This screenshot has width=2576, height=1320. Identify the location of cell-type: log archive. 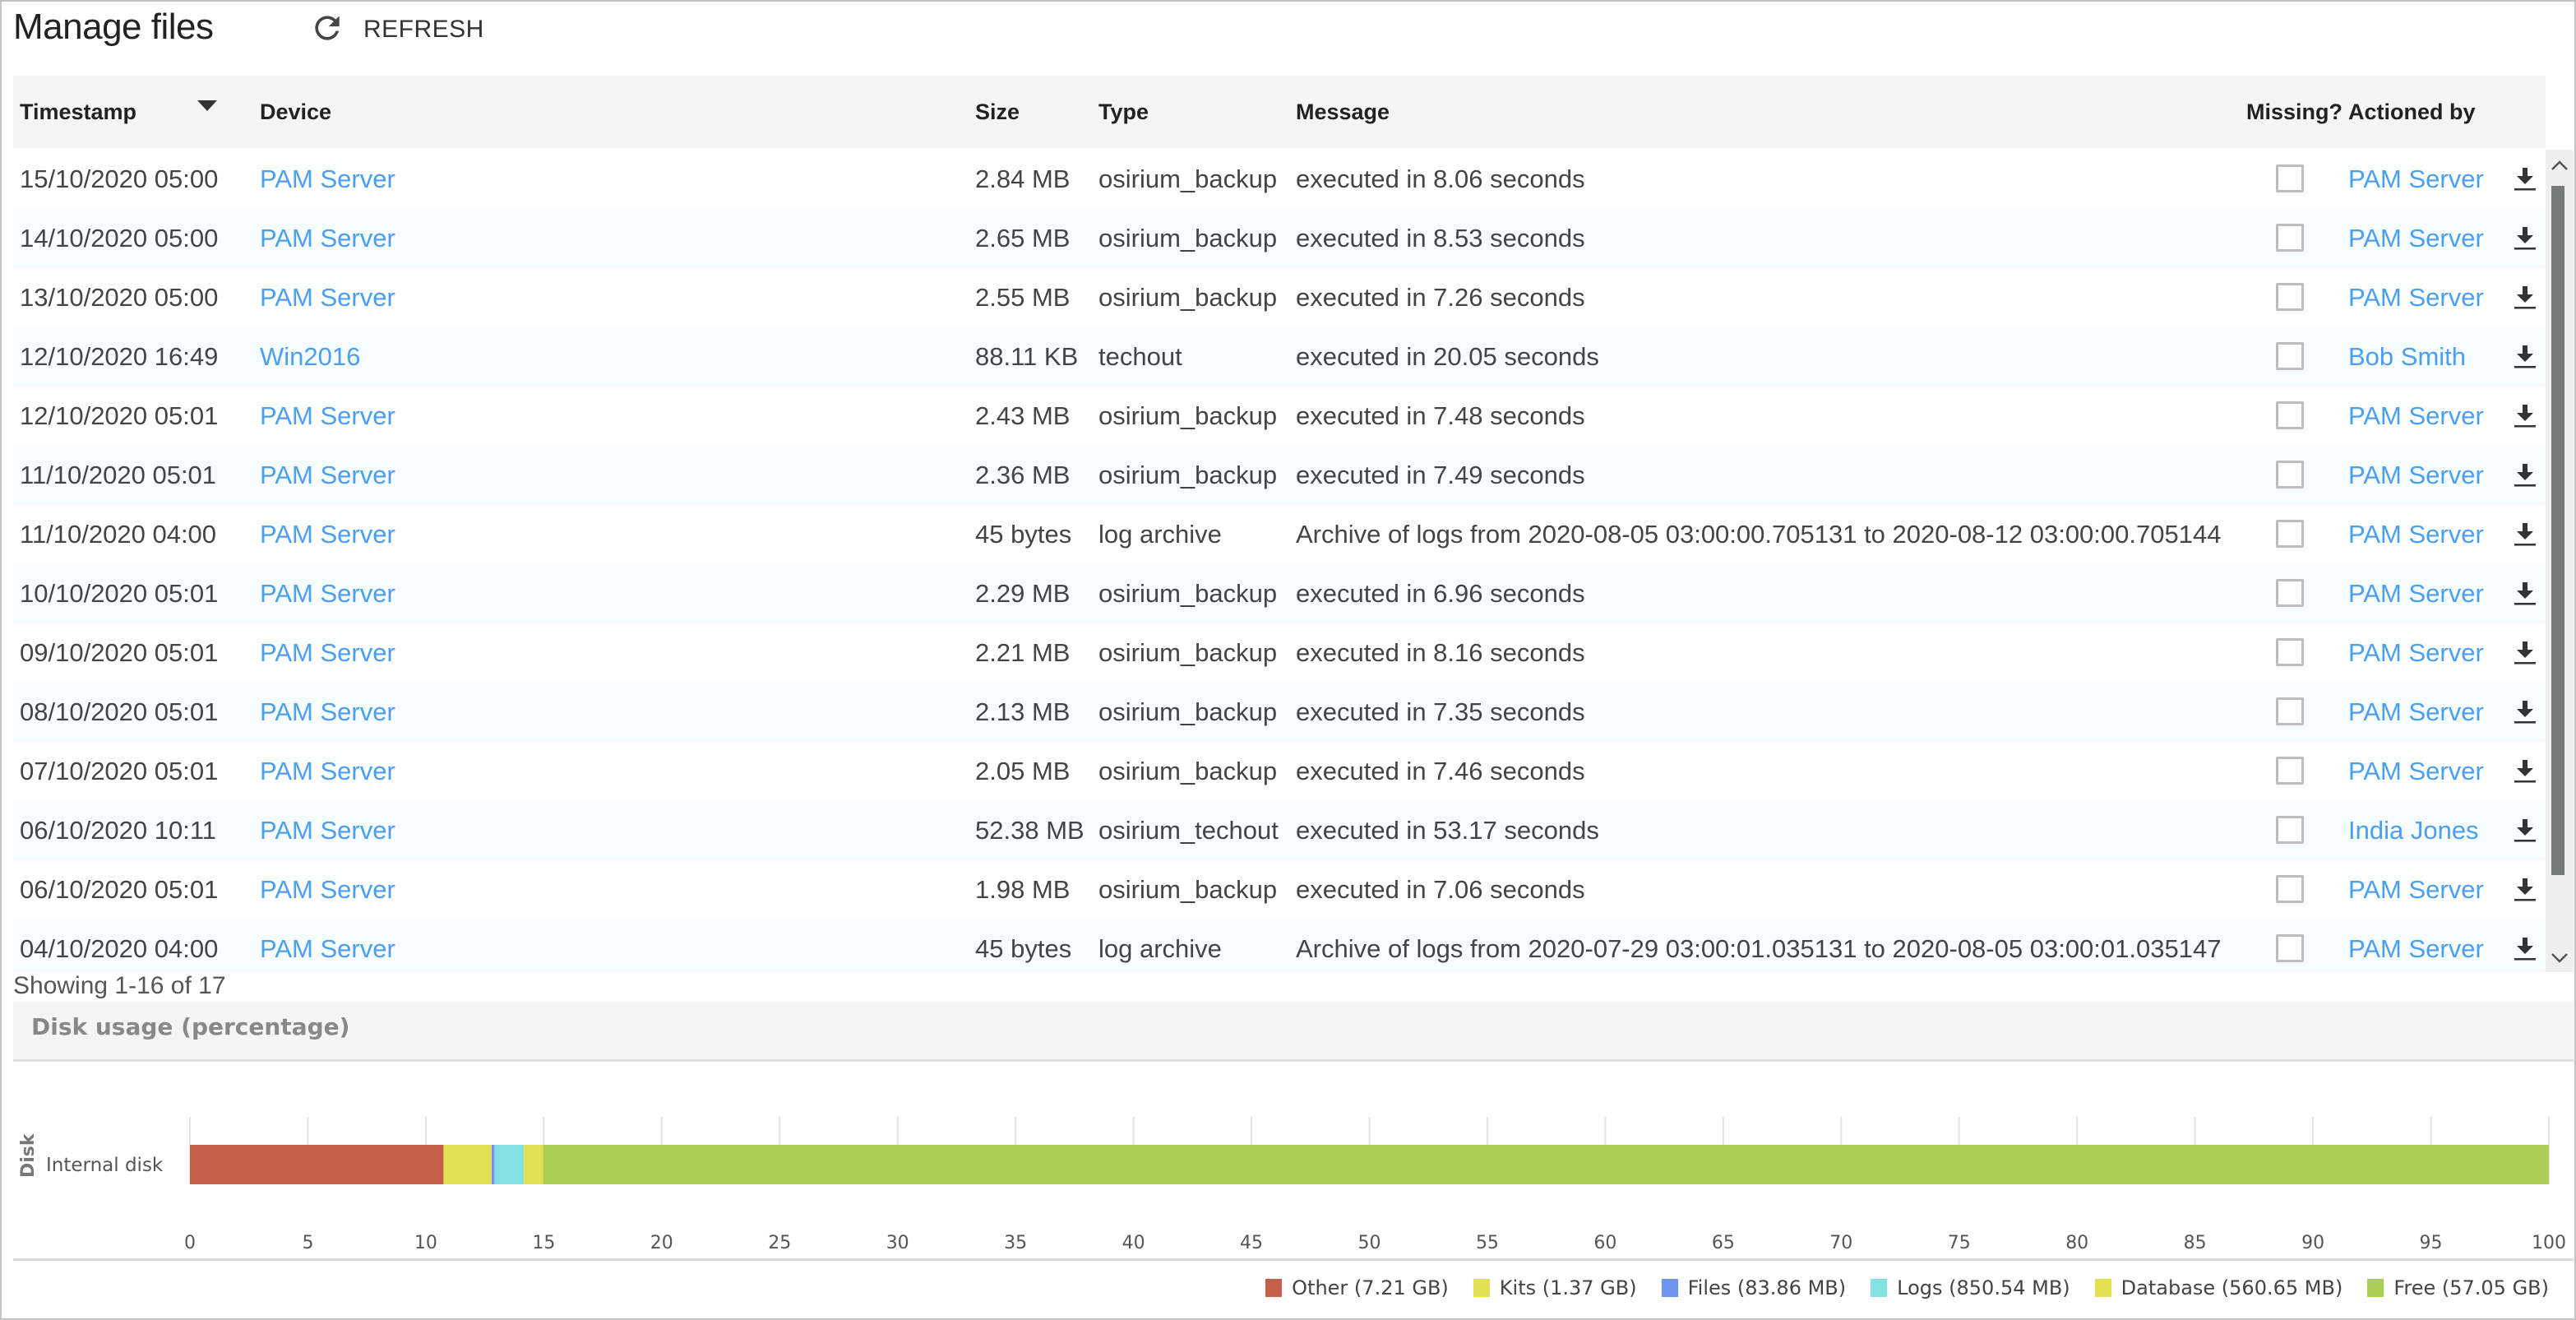
(1160, 534).